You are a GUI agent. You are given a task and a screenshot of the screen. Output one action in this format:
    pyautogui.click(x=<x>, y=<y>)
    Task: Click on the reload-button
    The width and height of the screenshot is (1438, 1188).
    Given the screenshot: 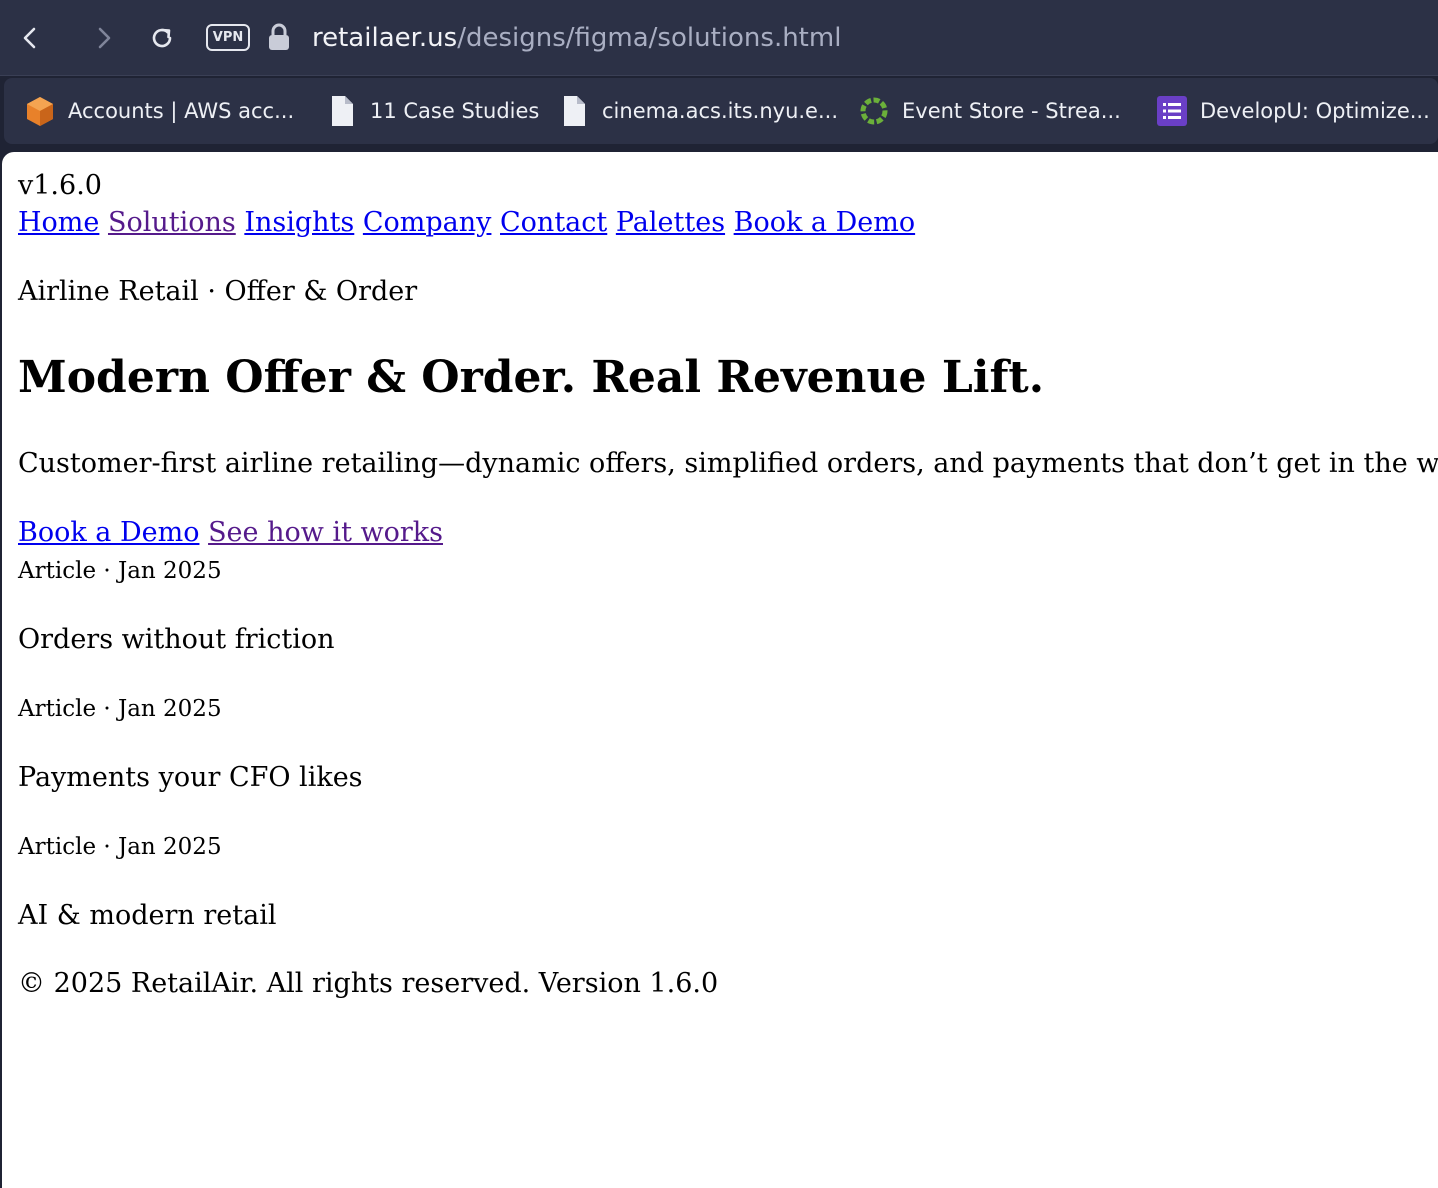 What is the action you would take?
    pyautogui.click(x=162, y=38)
    